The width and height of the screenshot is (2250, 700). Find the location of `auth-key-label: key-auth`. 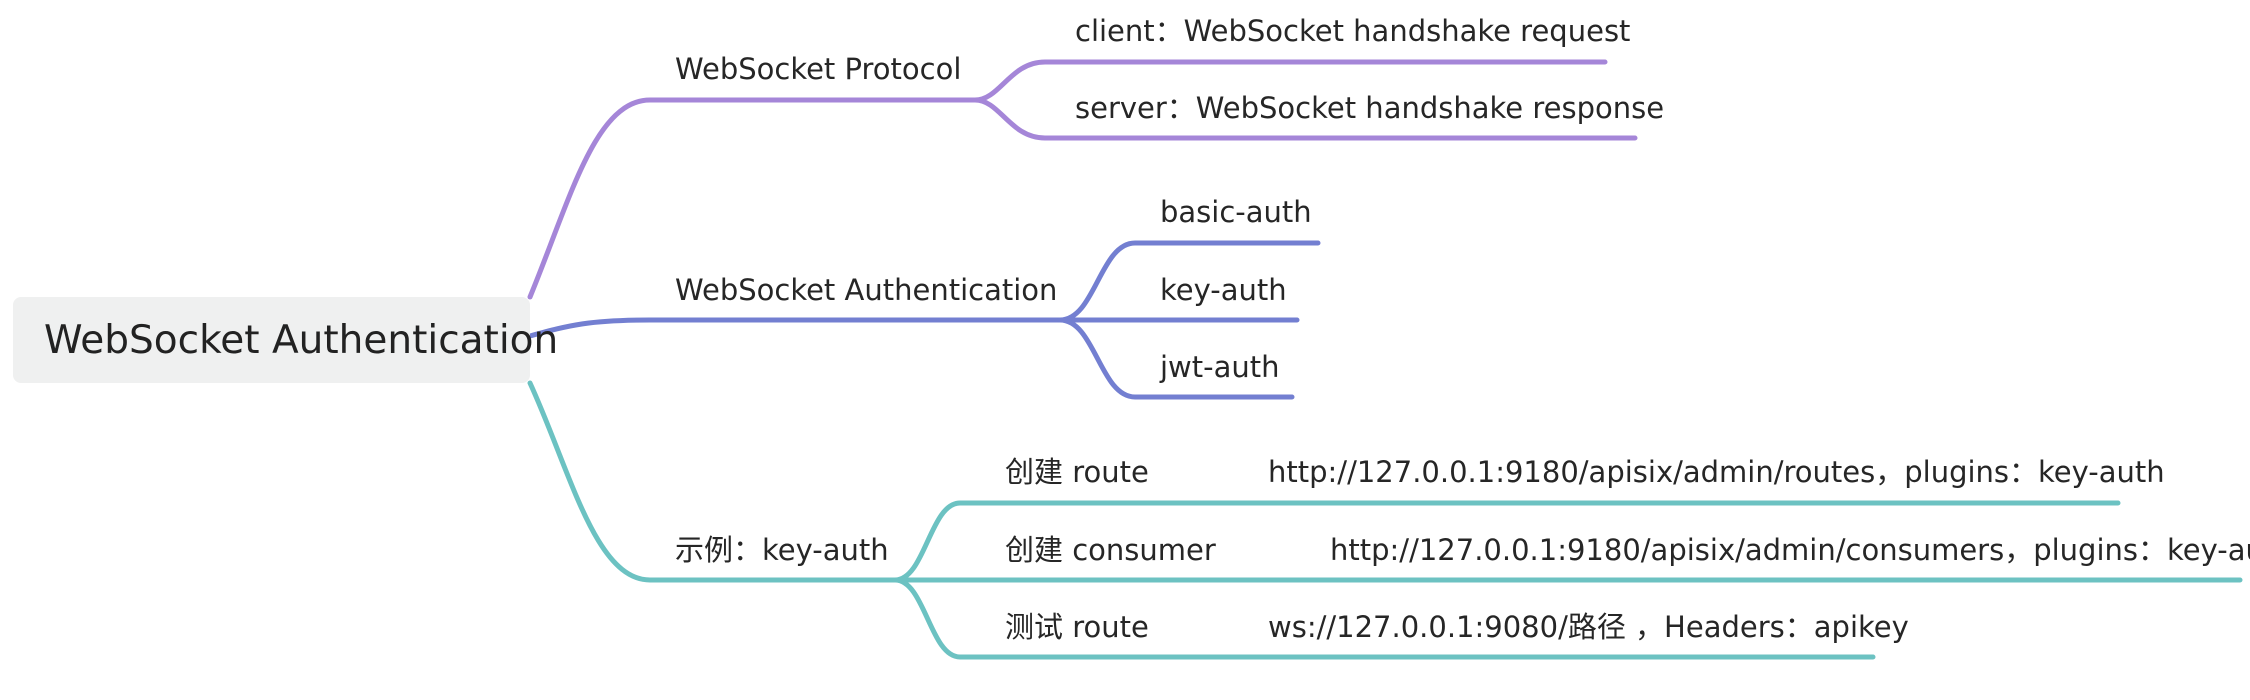

auth-key-label: key-auth is located at coordinates (1223, 290).